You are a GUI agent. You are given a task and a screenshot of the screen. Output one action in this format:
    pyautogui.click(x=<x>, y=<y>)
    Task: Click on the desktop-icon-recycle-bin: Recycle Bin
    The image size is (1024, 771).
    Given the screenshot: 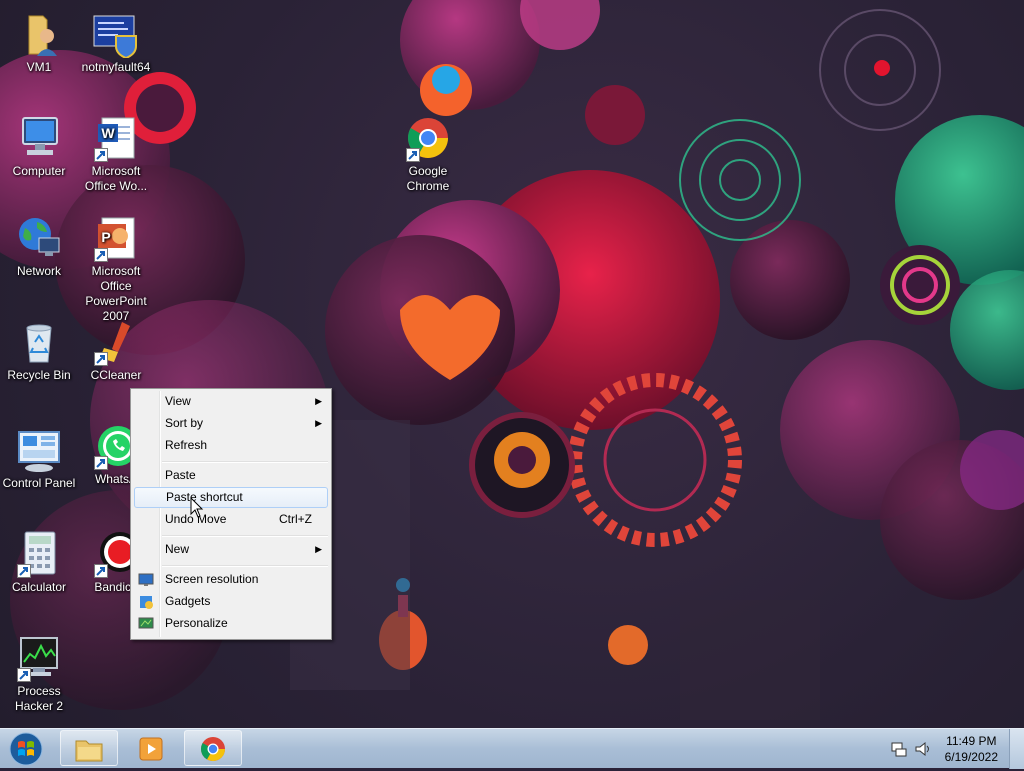 What is the action you would take?
    pyautogui.click(x=39, y=350)
    